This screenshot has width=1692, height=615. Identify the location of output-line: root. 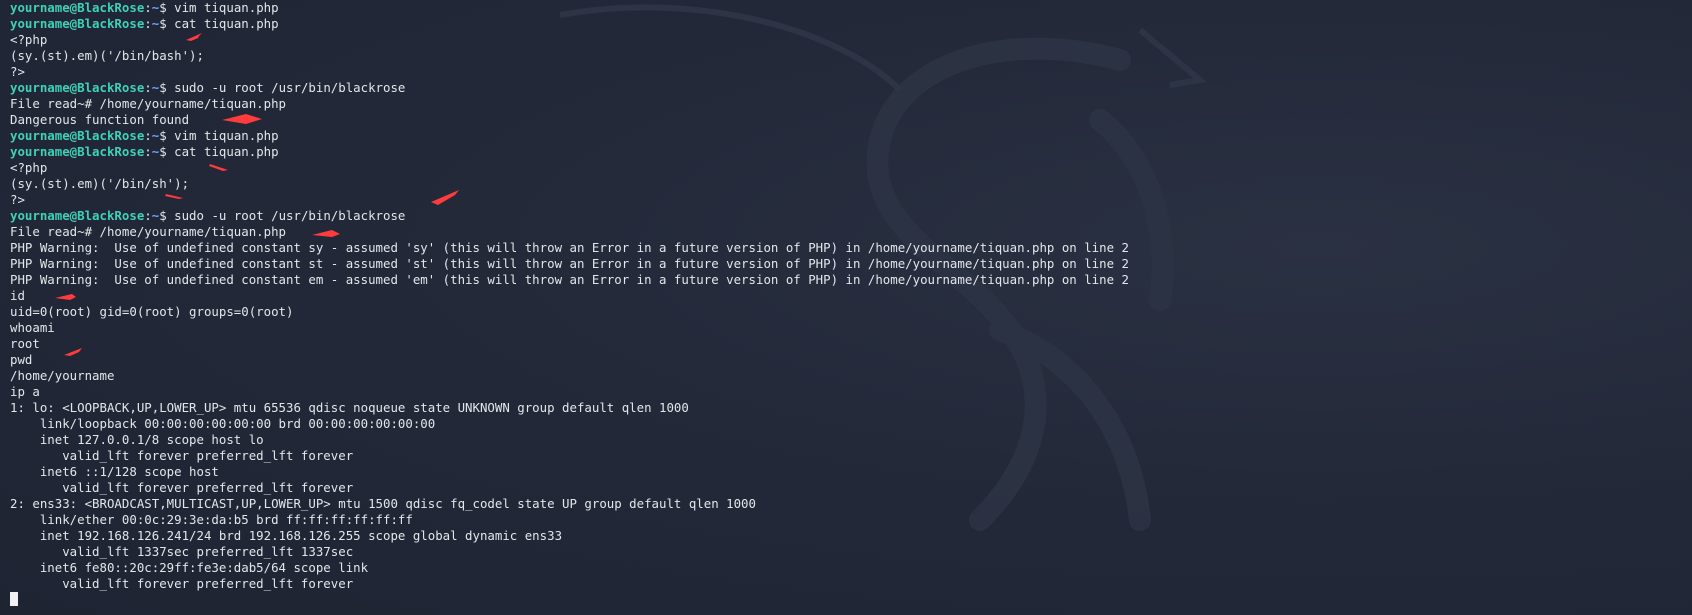
(25, 343).